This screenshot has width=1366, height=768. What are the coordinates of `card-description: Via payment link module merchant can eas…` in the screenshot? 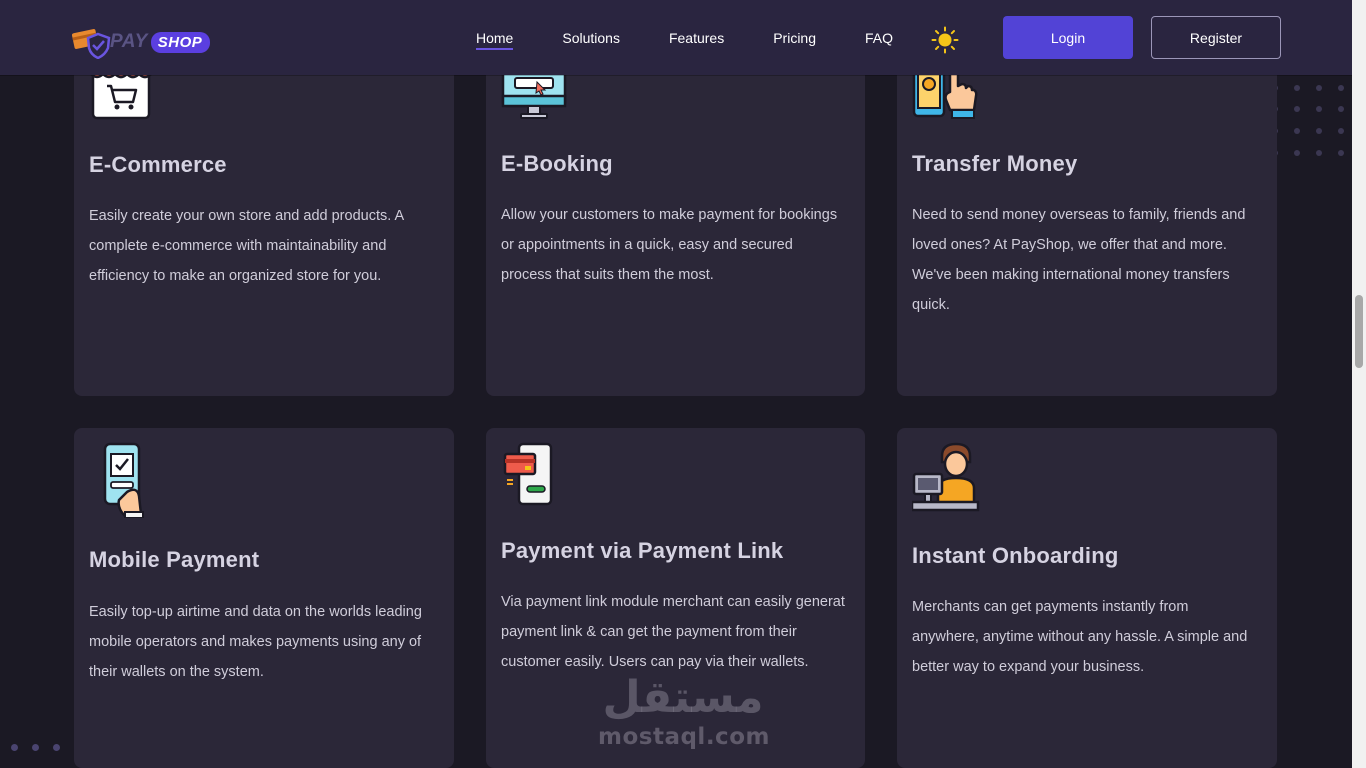 It's located at (673, 632).